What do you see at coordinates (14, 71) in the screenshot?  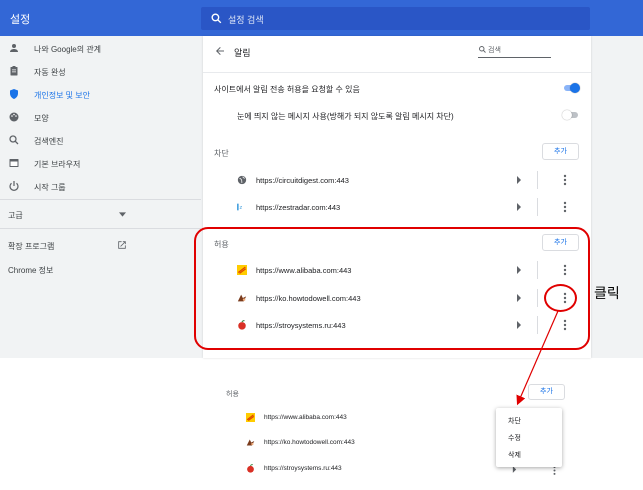 I see `clipboard-icon` at bounding box center [14, 71].